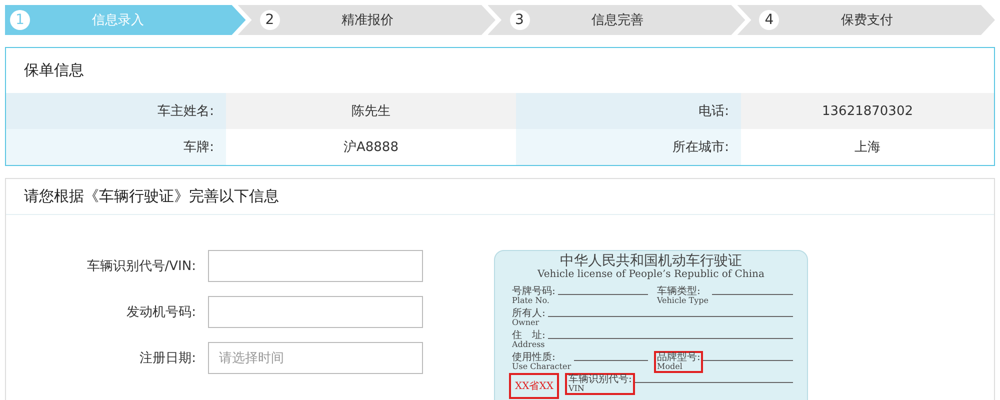 The height and width of the screenshot is (400, 1000). Describe the element at coordinates (520, 20) in the screenshot. I see `step-number: 3` at that location.